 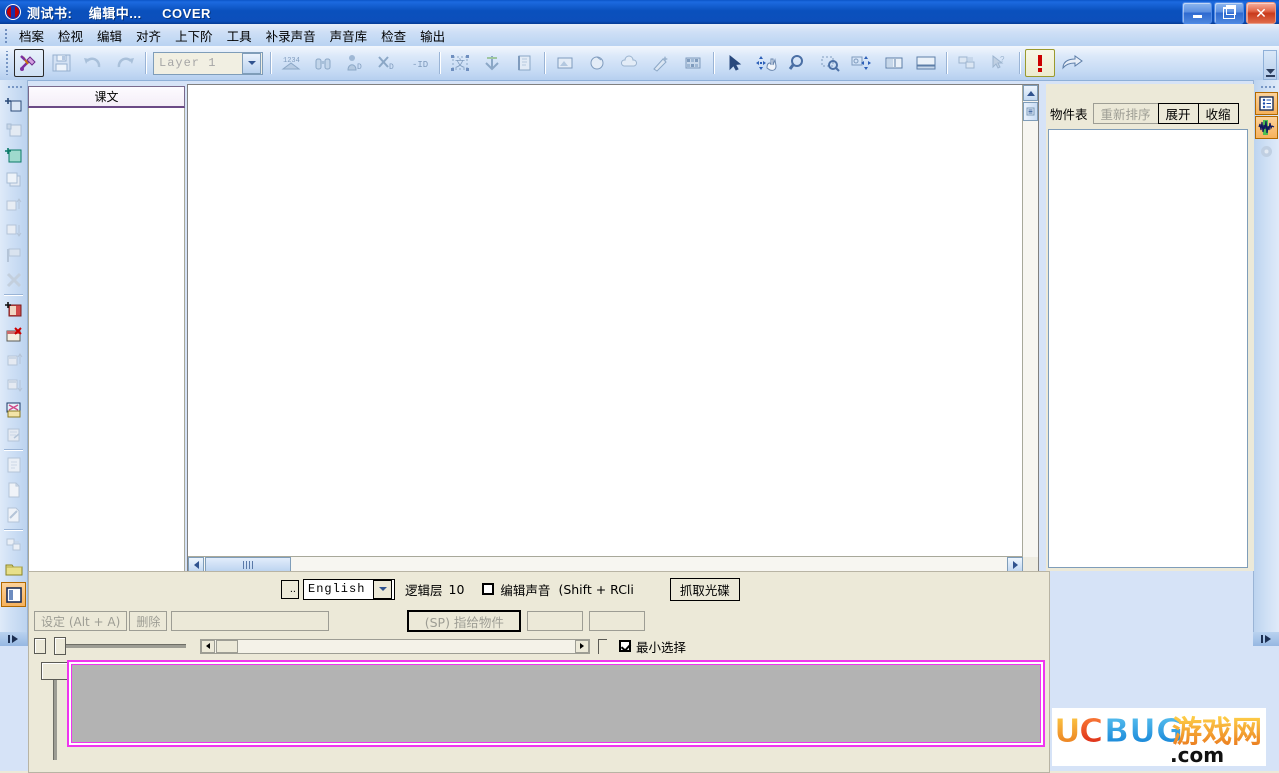 I want to click on minimize-button, so click(x=1197, y=13).